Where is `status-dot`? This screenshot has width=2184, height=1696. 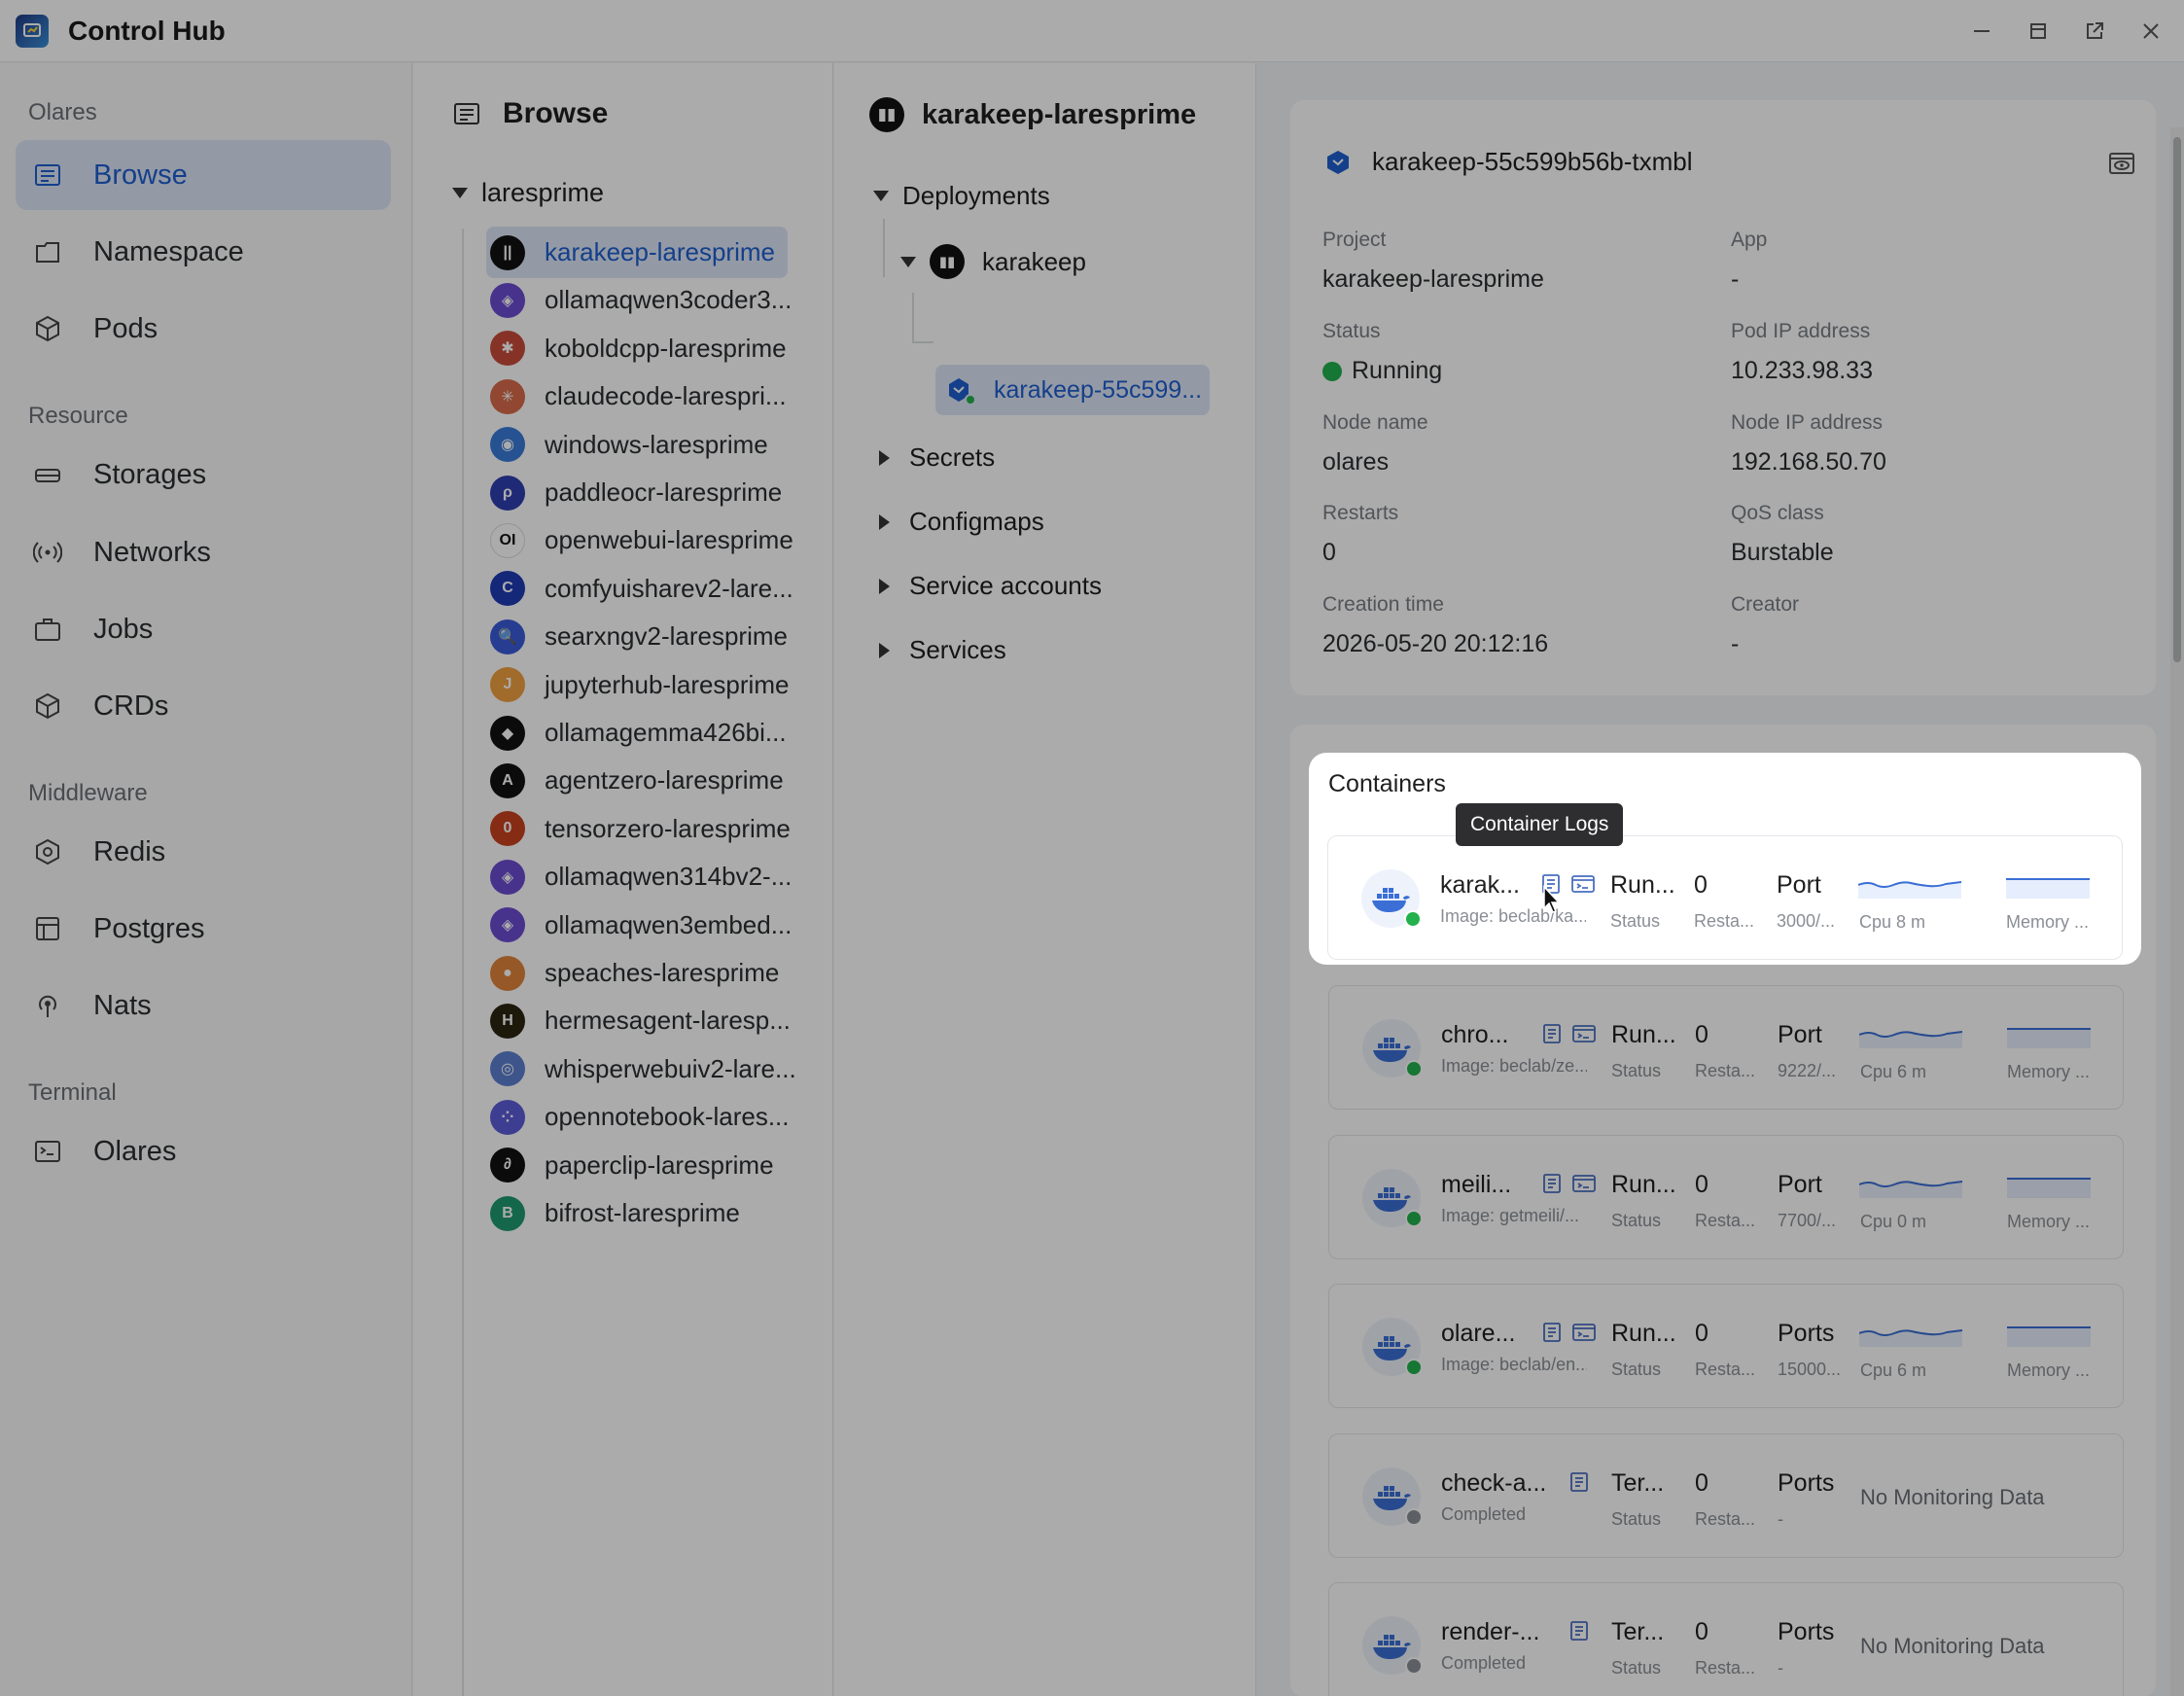 status-dot is located at coordinates (1332, 371).